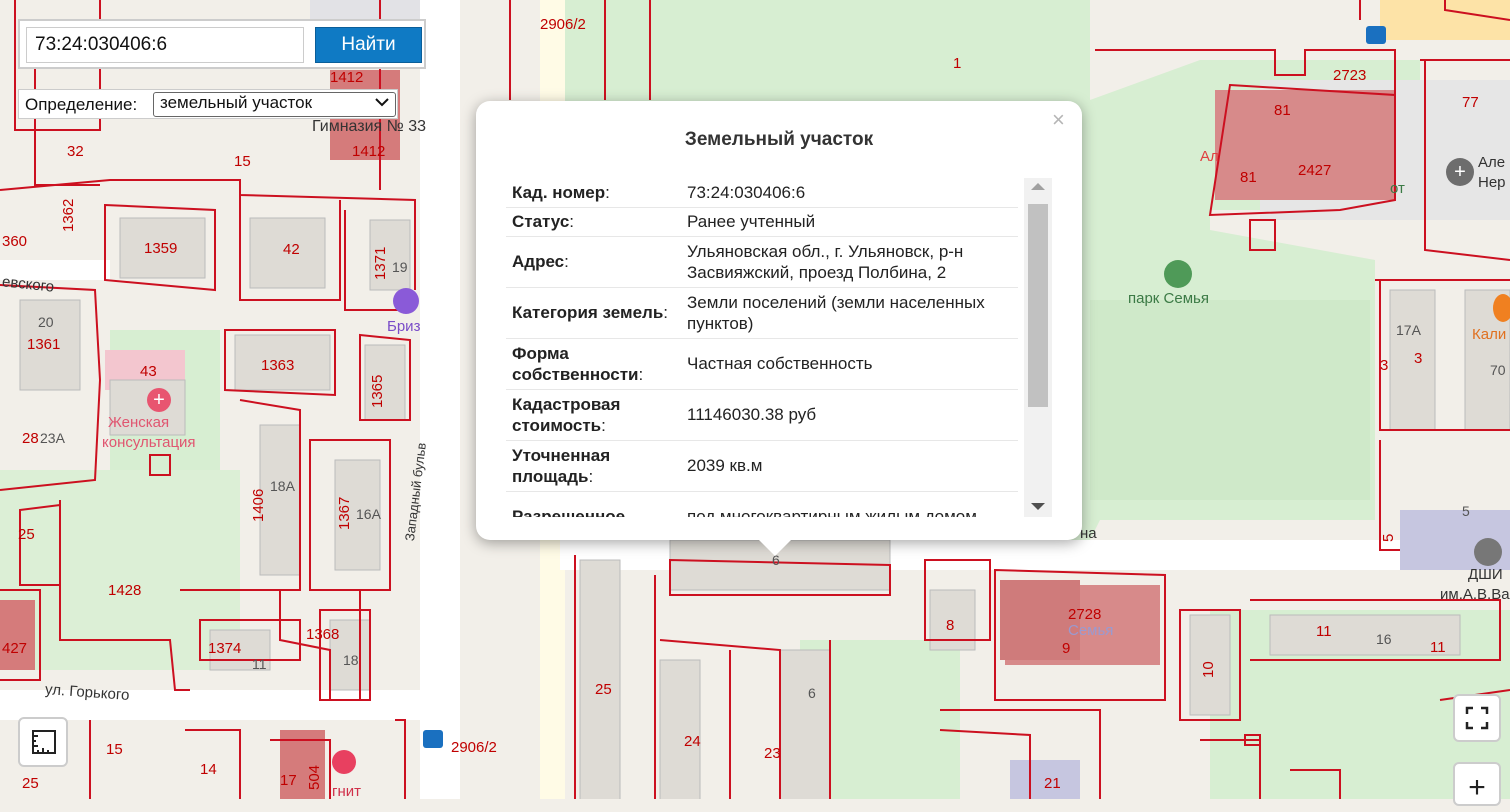  I want to click on search-panel: Найти, so click(222, 44).